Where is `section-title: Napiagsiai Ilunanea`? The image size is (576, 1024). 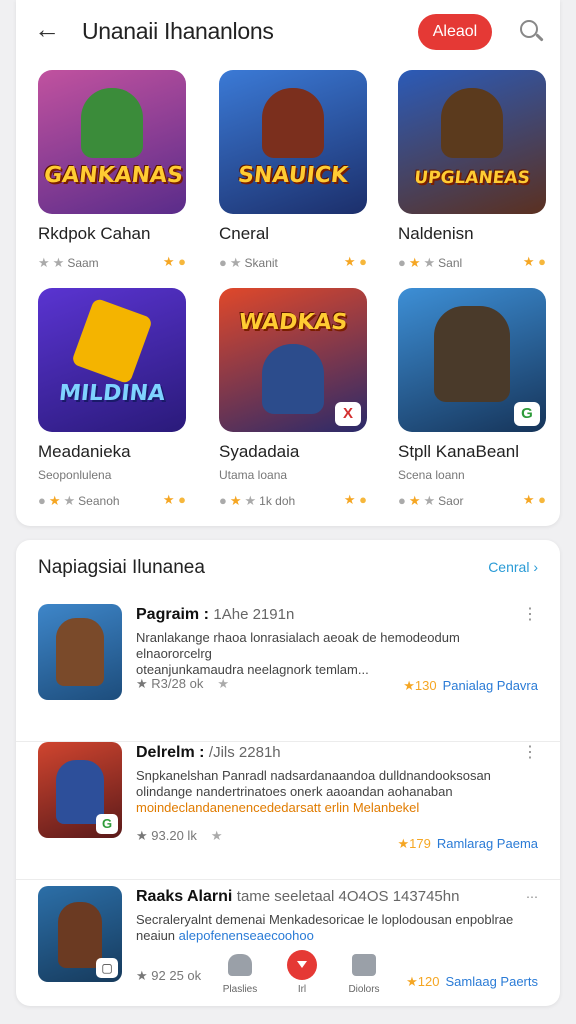 section-title: Napiagsiai Ilunanea is located at coordinates (121, 567).